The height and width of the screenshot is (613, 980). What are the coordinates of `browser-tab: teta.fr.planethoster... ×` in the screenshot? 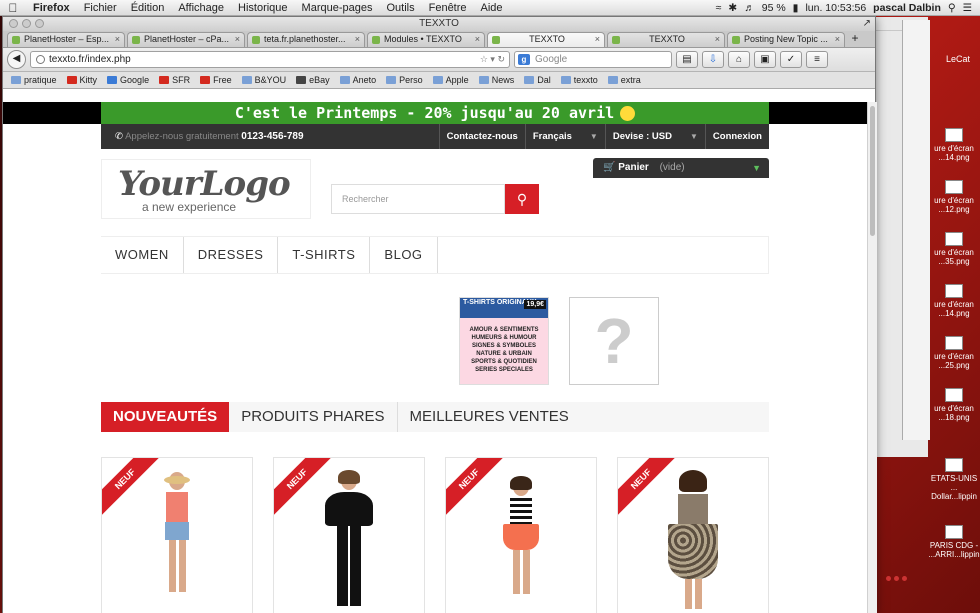 It's located at (306, 39).